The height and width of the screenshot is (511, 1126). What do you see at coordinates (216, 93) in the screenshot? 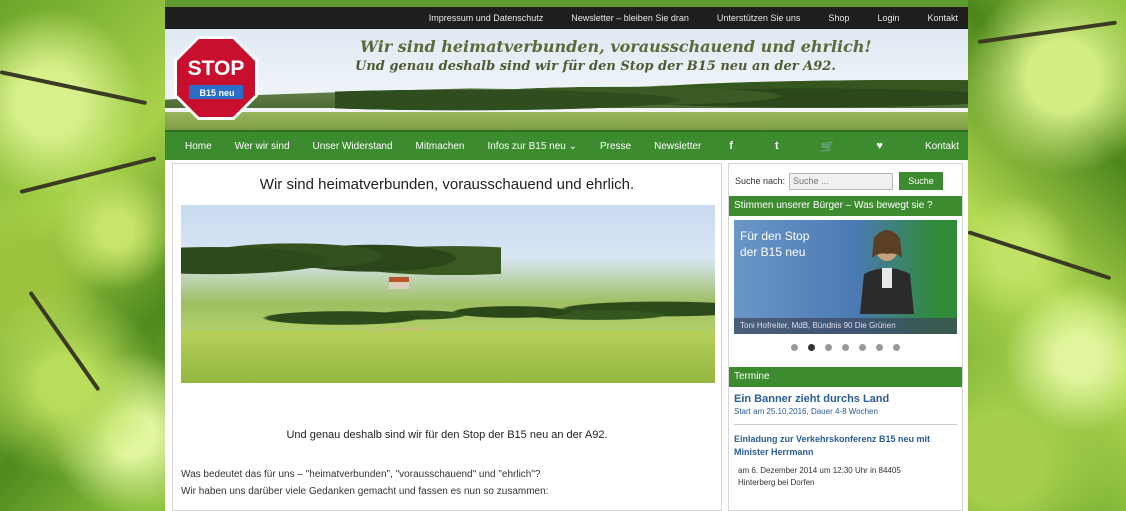
I see `stop-sign-badge: B15 neu` at bounding box center [216, 93].